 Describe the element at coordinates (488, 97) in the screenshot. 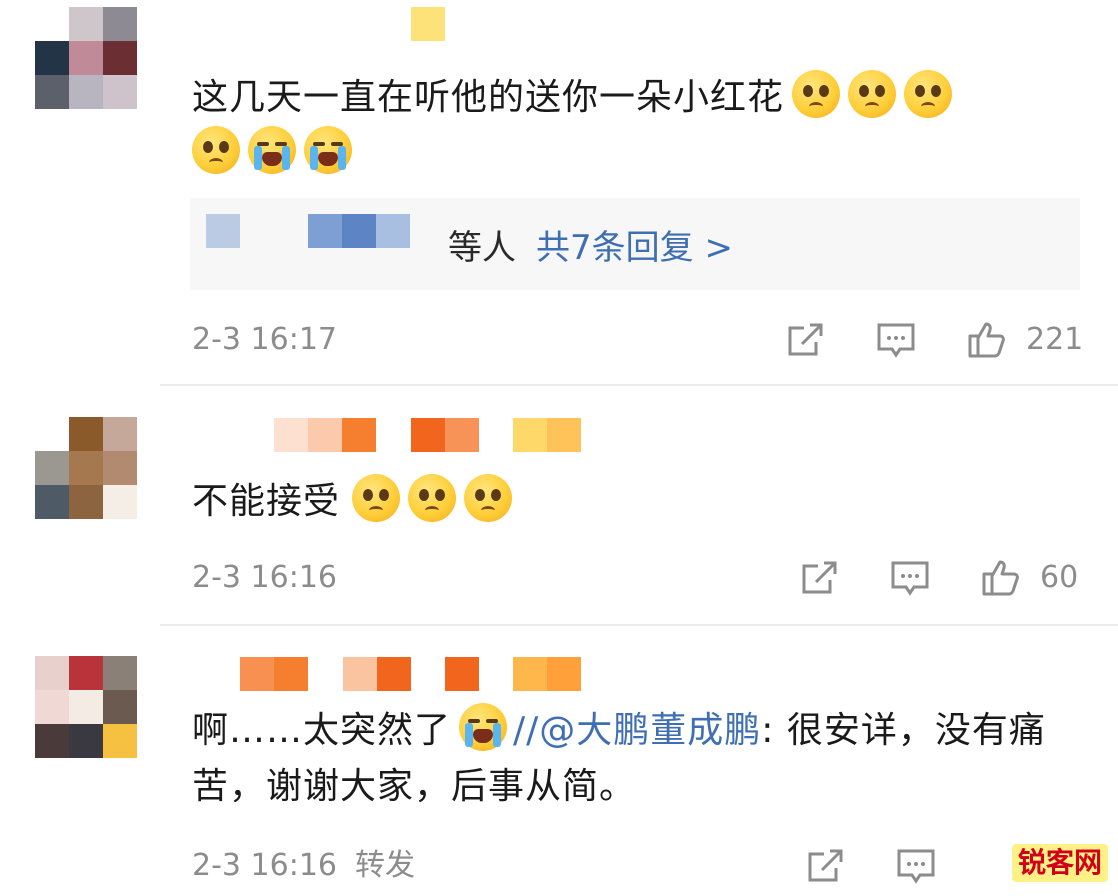

I see `comment-body: 这几天一直在听他的送你一朵小红花` at that location.